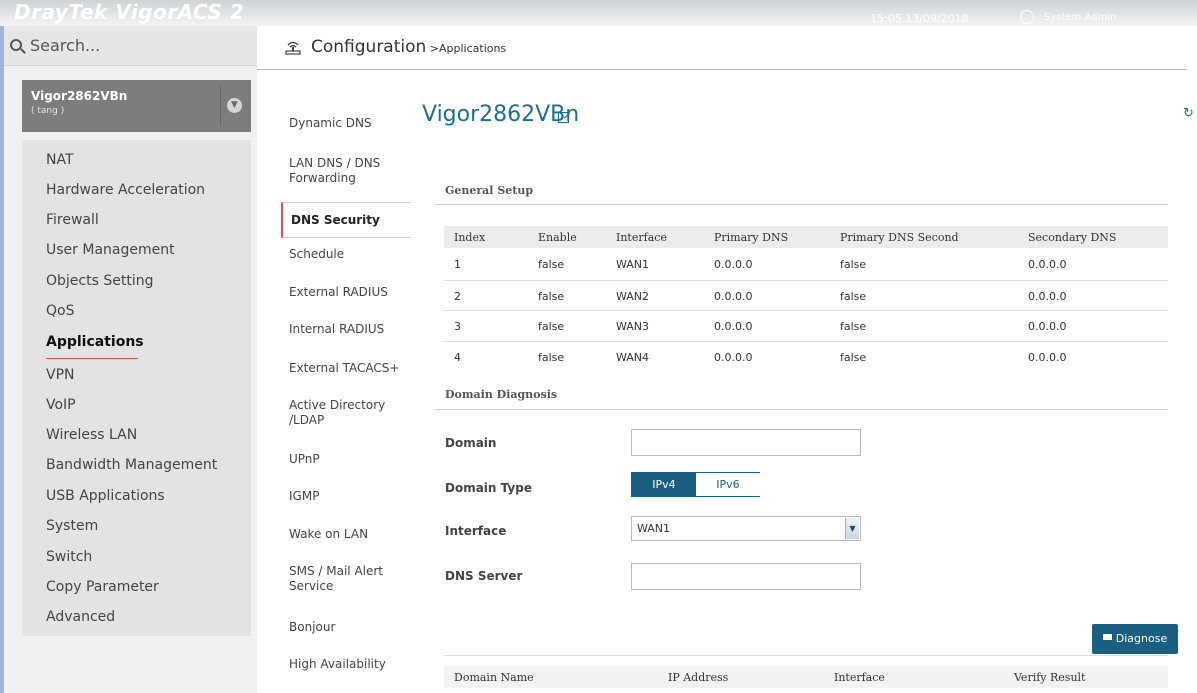 This screenshot has height=693, width=1197. I want to click on sidebar-item-objects-setting: Objects Setting, so click(99, 281).